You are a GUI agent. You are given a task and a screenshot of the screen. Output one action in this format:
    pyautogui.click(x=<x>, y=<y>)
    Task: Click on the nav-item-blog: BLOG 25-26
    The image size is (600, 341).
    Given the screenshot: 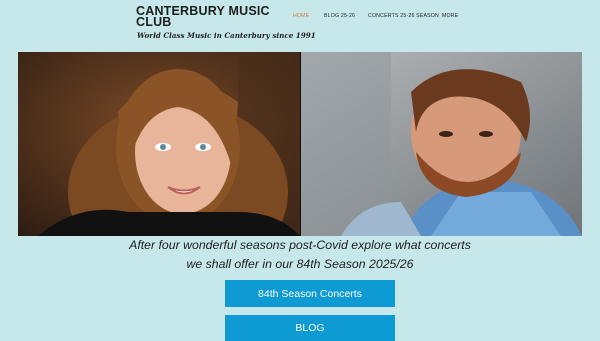 What is the action you would take?
    pyautogui.click(x=339, y=16)
    